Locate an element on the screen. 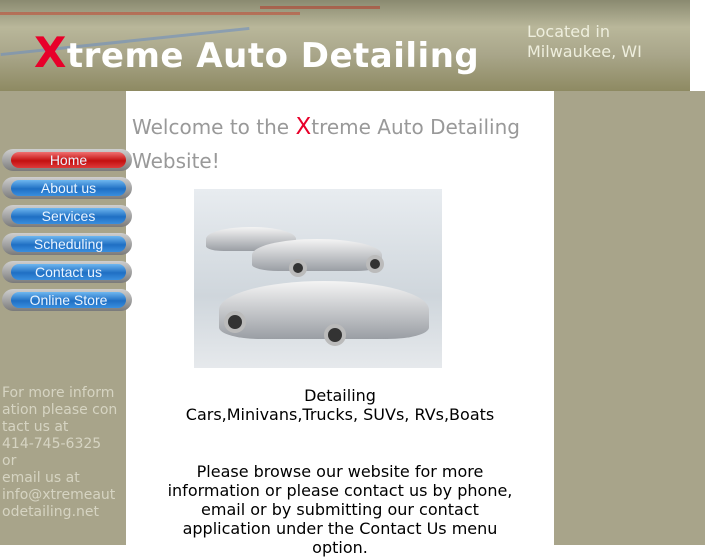 This screenshot has width=727, height=557. nav-label: About us is located at coordinates (68, 188).